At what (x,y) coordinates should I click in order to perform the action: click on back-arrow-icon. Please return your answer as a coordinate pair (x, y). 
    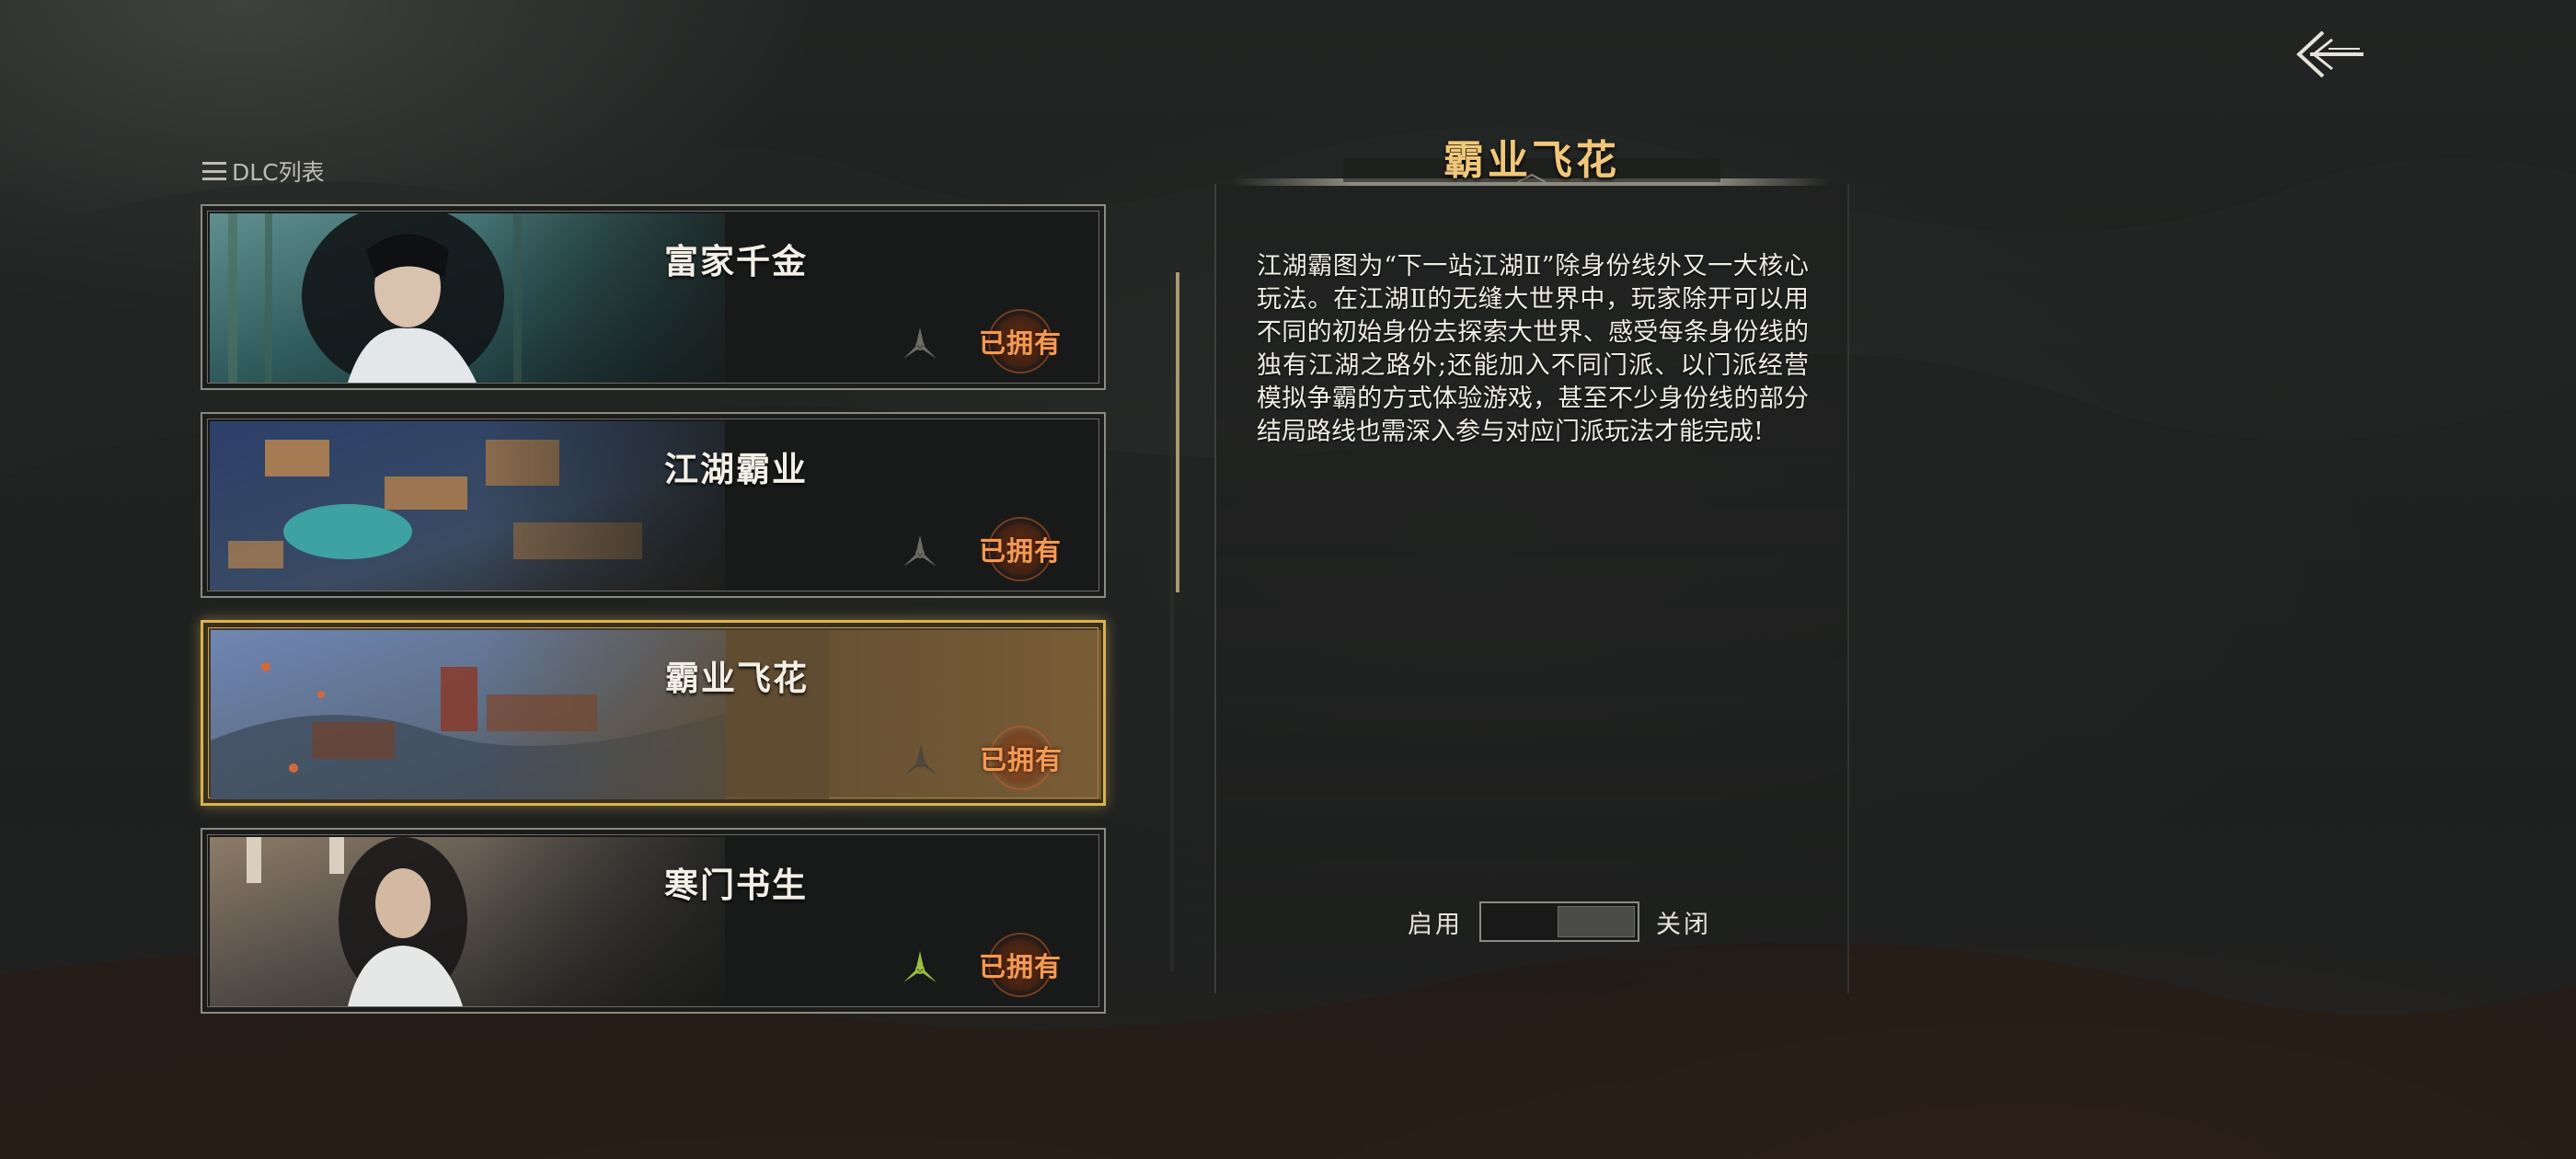
    Looking at the image, I should click on (2329, 54).